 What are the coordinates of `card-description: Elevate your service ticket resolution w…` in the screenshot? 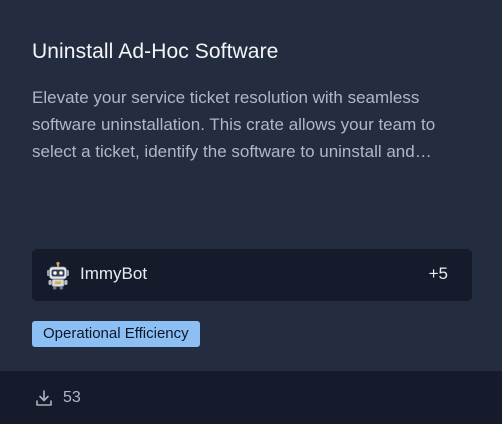 It's located at (234, 124).